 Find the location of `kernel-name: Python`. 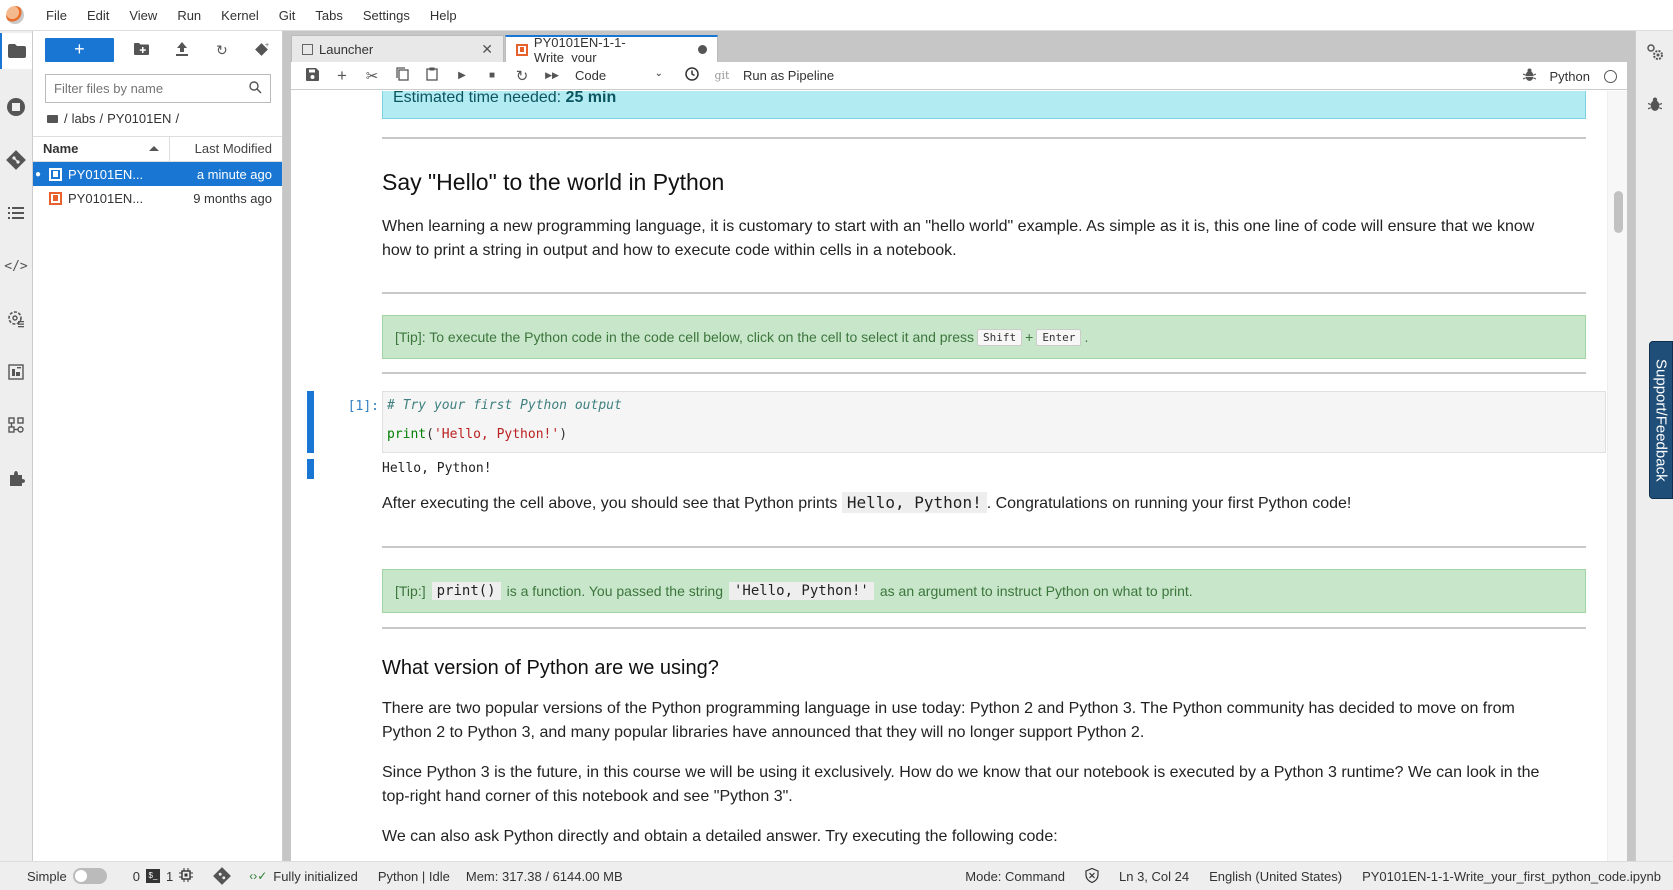

kernel-name: Python is located at coordinates (1570, 76).